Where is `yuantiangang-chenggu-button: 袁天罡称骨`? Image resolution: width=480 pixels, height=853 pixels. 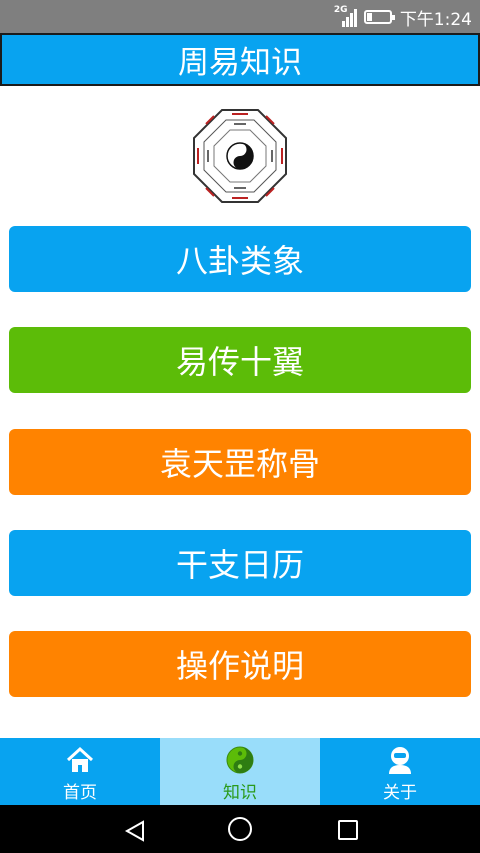
yuantiangang-chenggu-button: 袁天罡称骨 is located at coordinates (240, 462).